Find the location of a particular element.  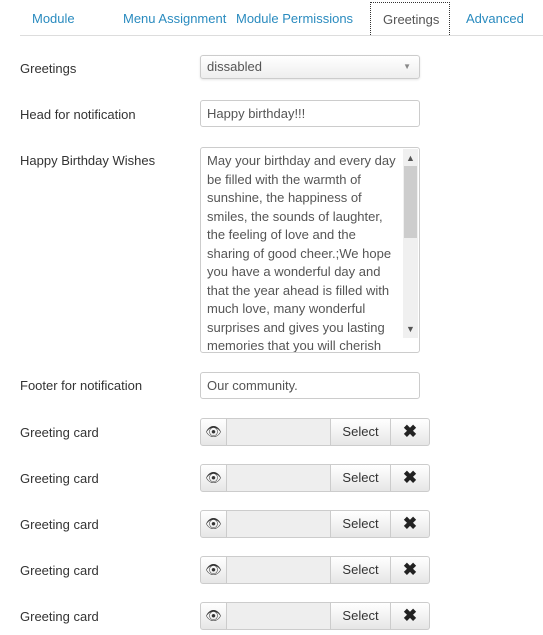

scrollbar: ▲ ▼ is located at coordinates (410, 243).